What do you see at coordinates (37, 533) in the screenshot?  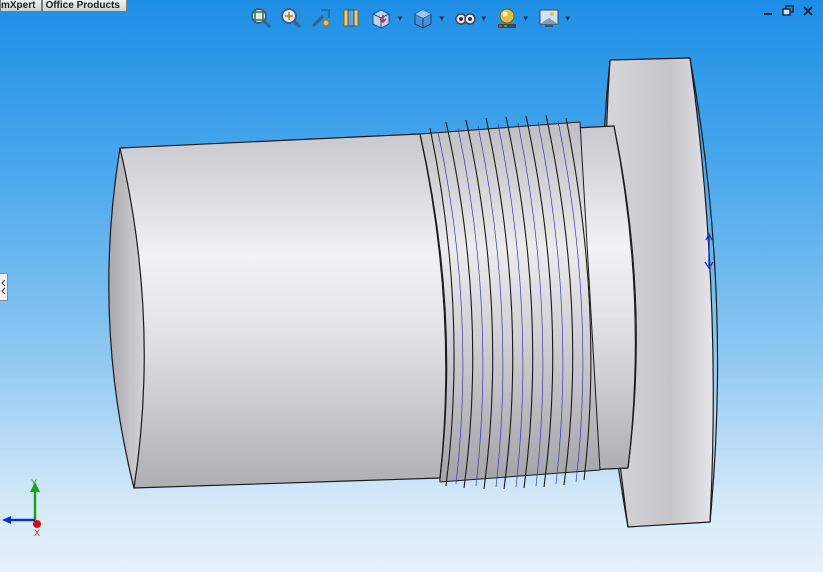 I see `triad-x-label: X` at bounding box center [37, 533].